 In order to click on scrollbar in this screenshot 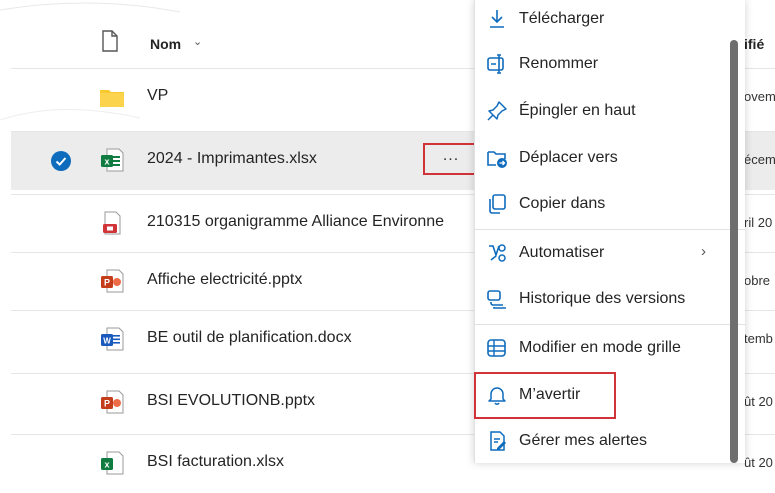, I will do `click(734, 251)`.